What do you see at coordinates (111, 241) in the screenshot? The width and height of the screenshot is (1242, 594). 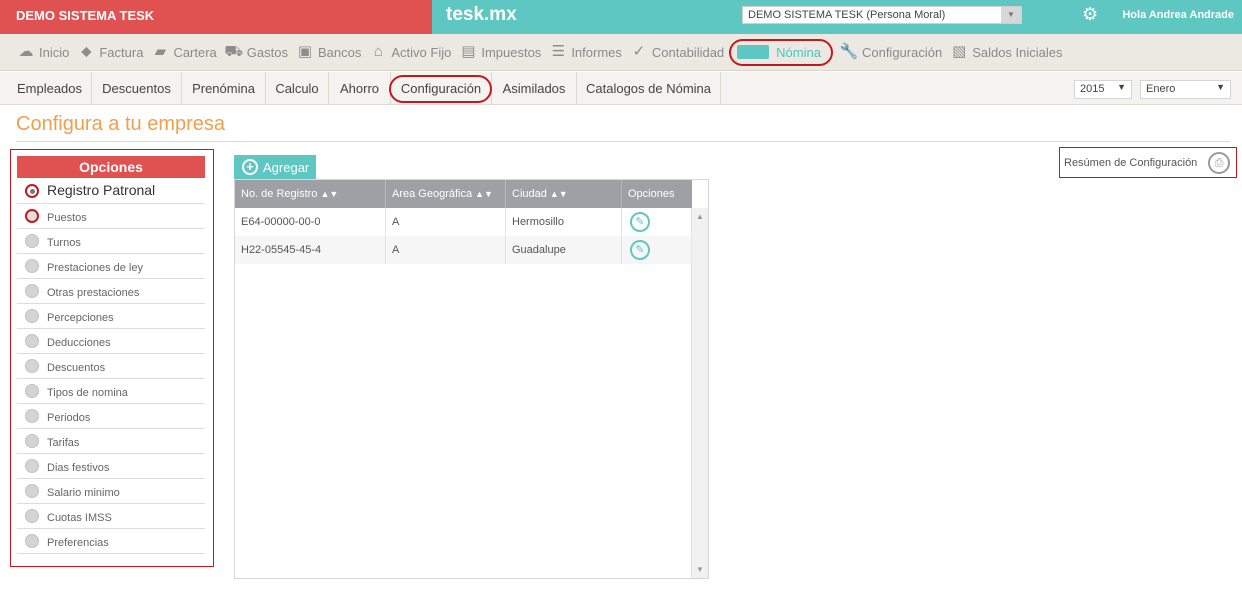 I see `option-turnos: Turnos` at bounding box center [111, 241].